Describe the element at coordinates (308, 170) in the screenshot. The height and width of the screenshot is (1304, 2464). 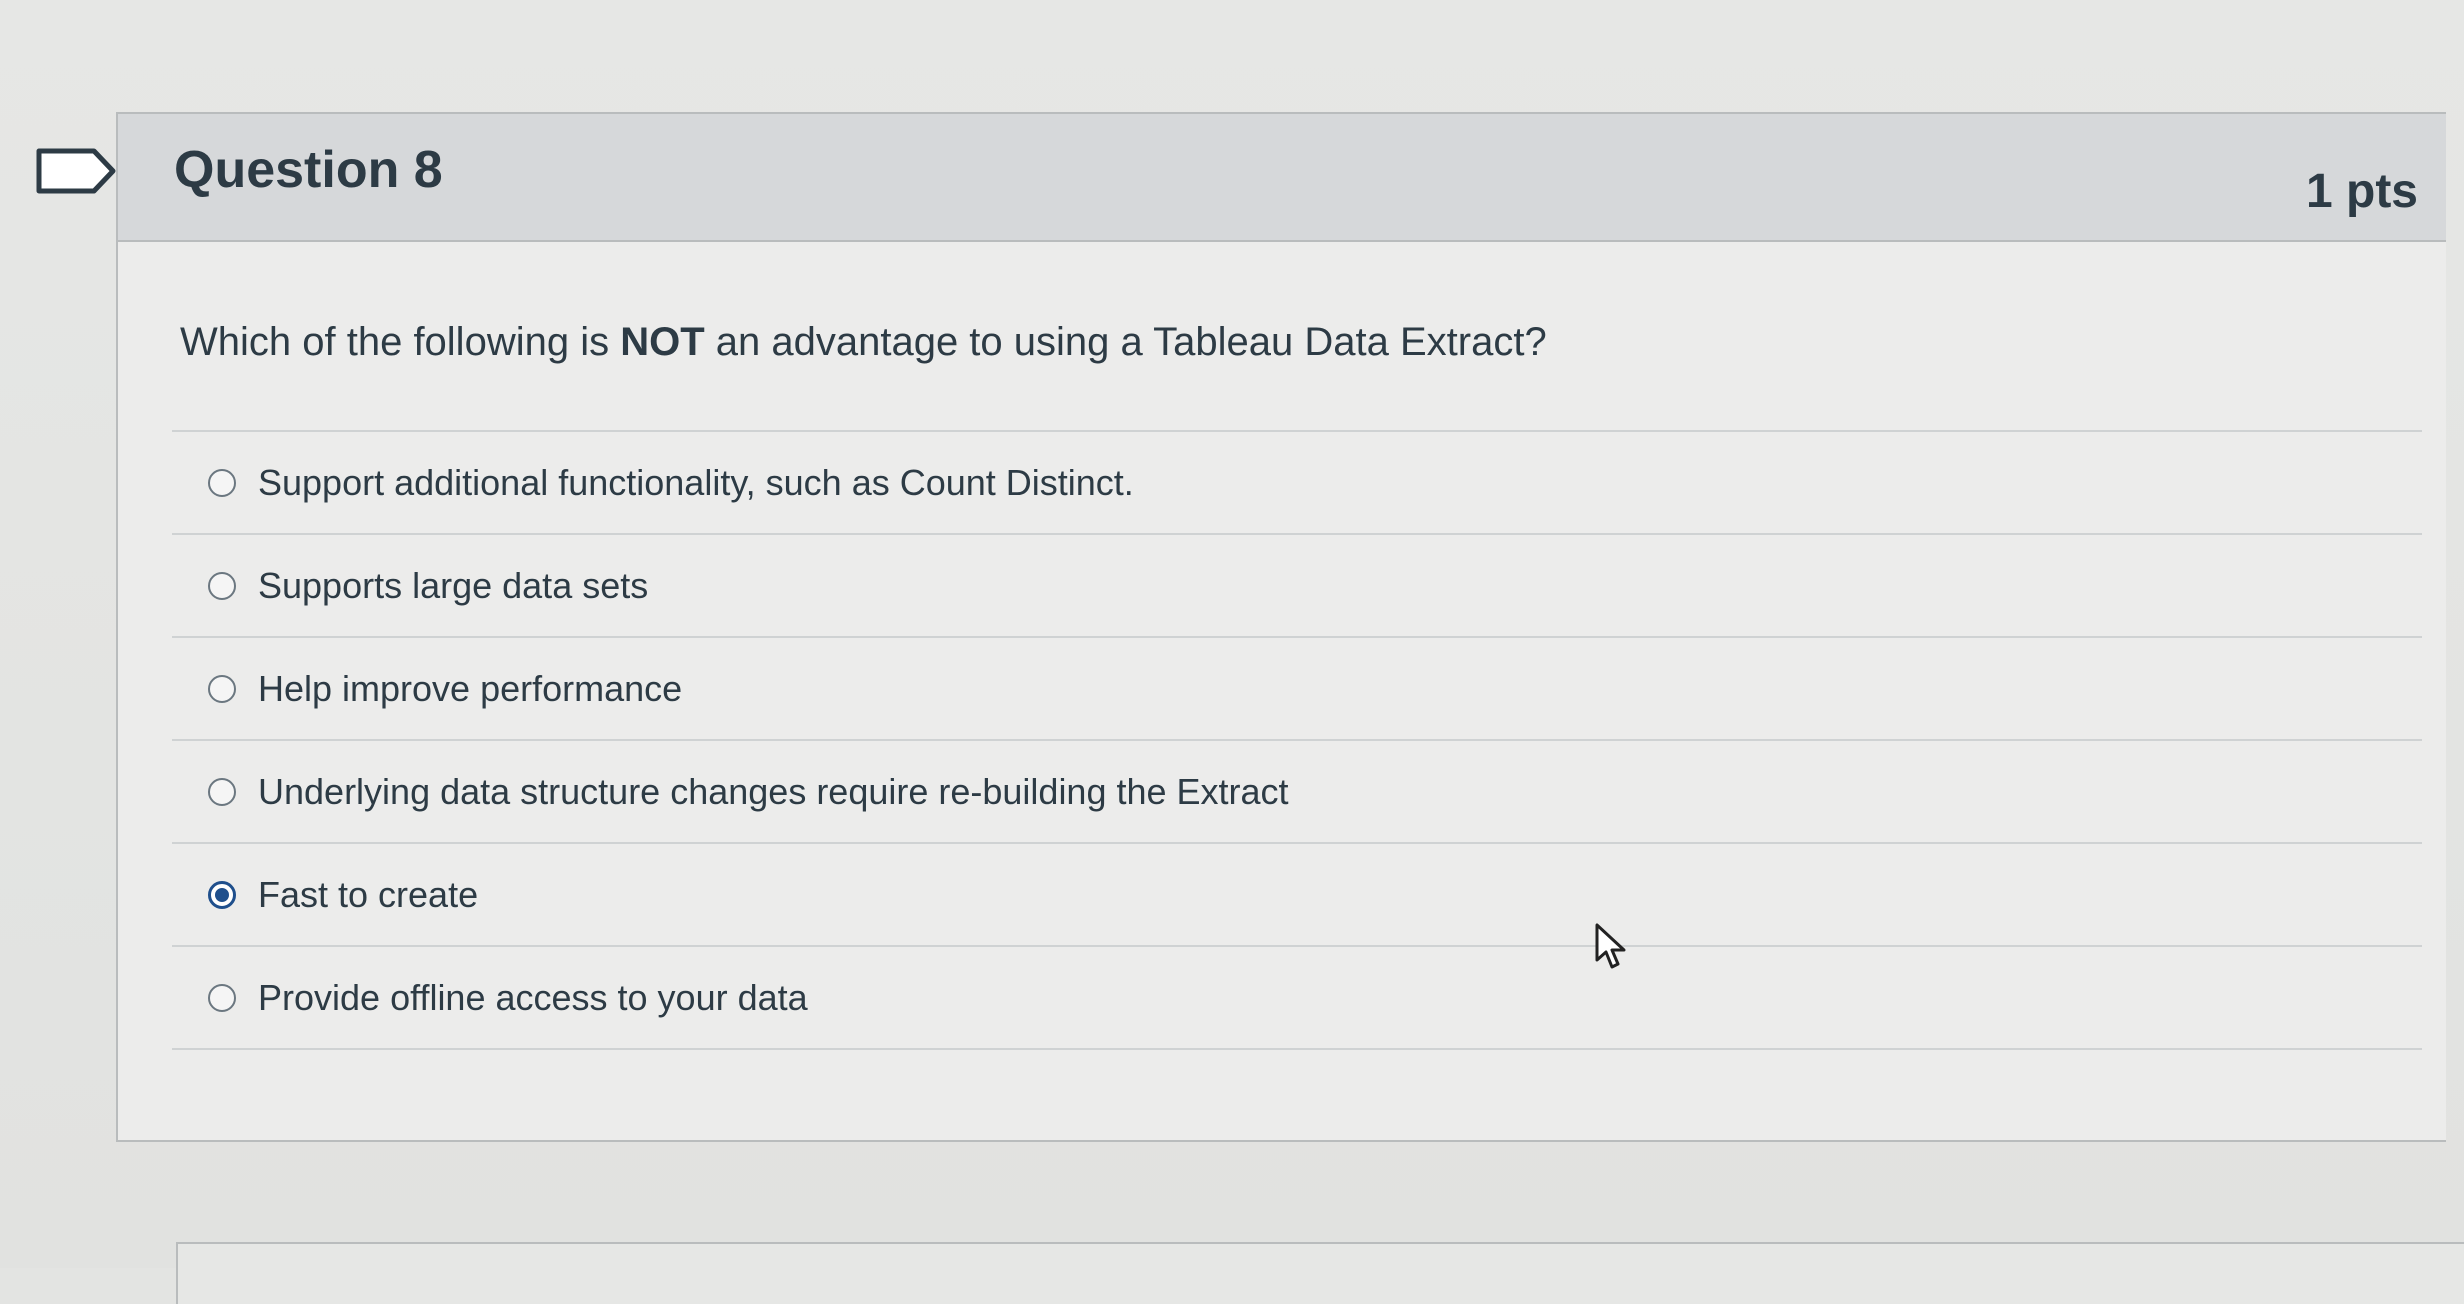
I see `question-title: Question 8` at that location.